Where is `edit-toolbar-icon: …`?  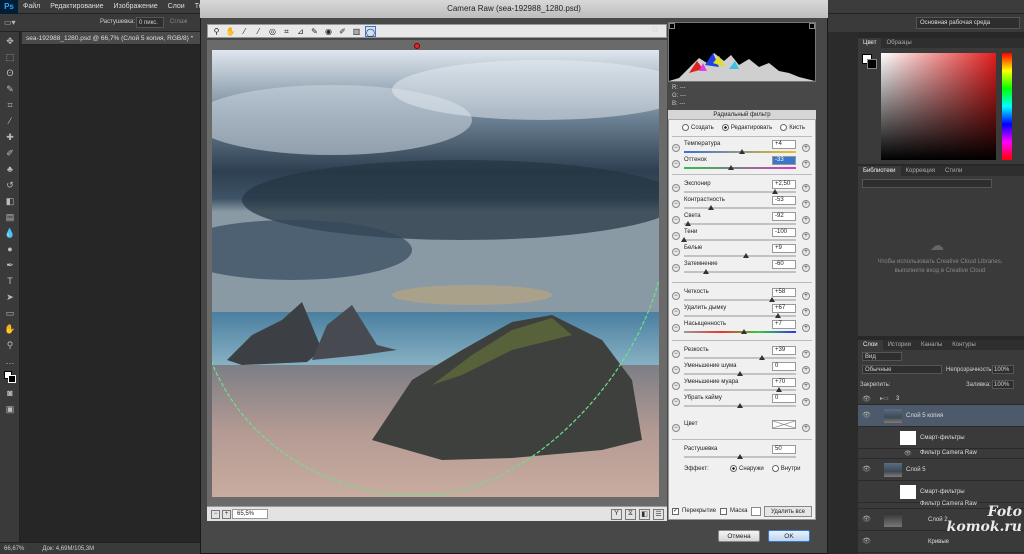
edit-toolbar-icon: … is located at coordinates (10, 361).